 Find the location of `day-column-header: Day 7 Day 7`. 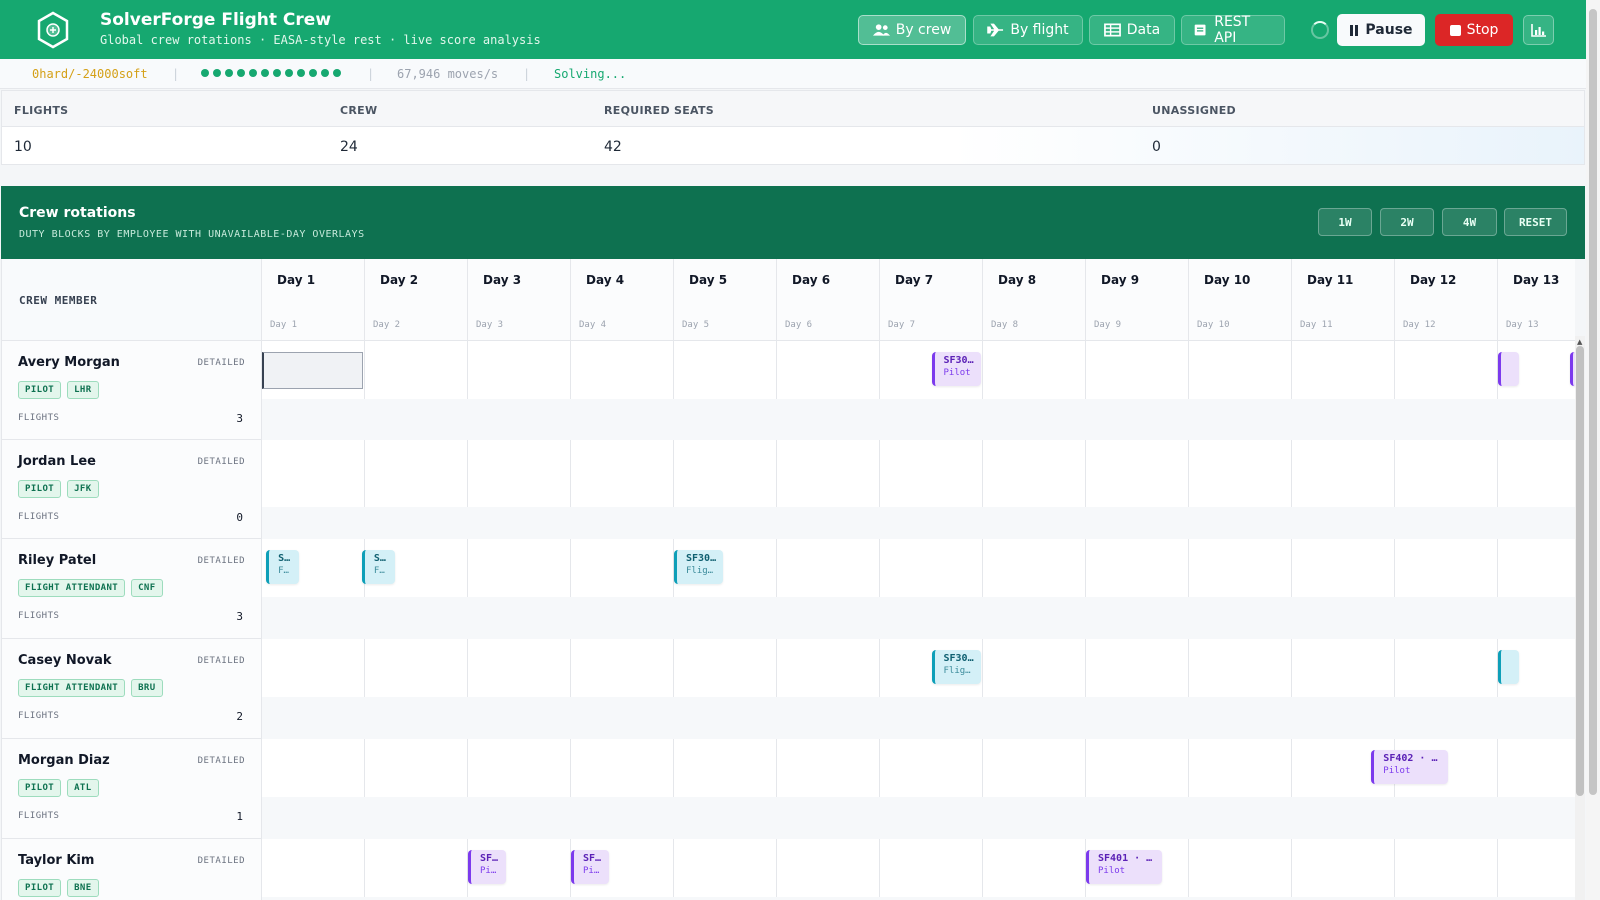

day-column-header: Day 7 Day 7 is located at coordinates (931, 300).